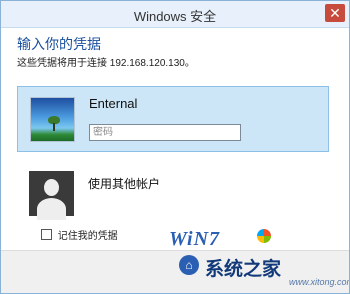  I want to click on title-bar: Windows 安全 ✕, so click(175, 14).